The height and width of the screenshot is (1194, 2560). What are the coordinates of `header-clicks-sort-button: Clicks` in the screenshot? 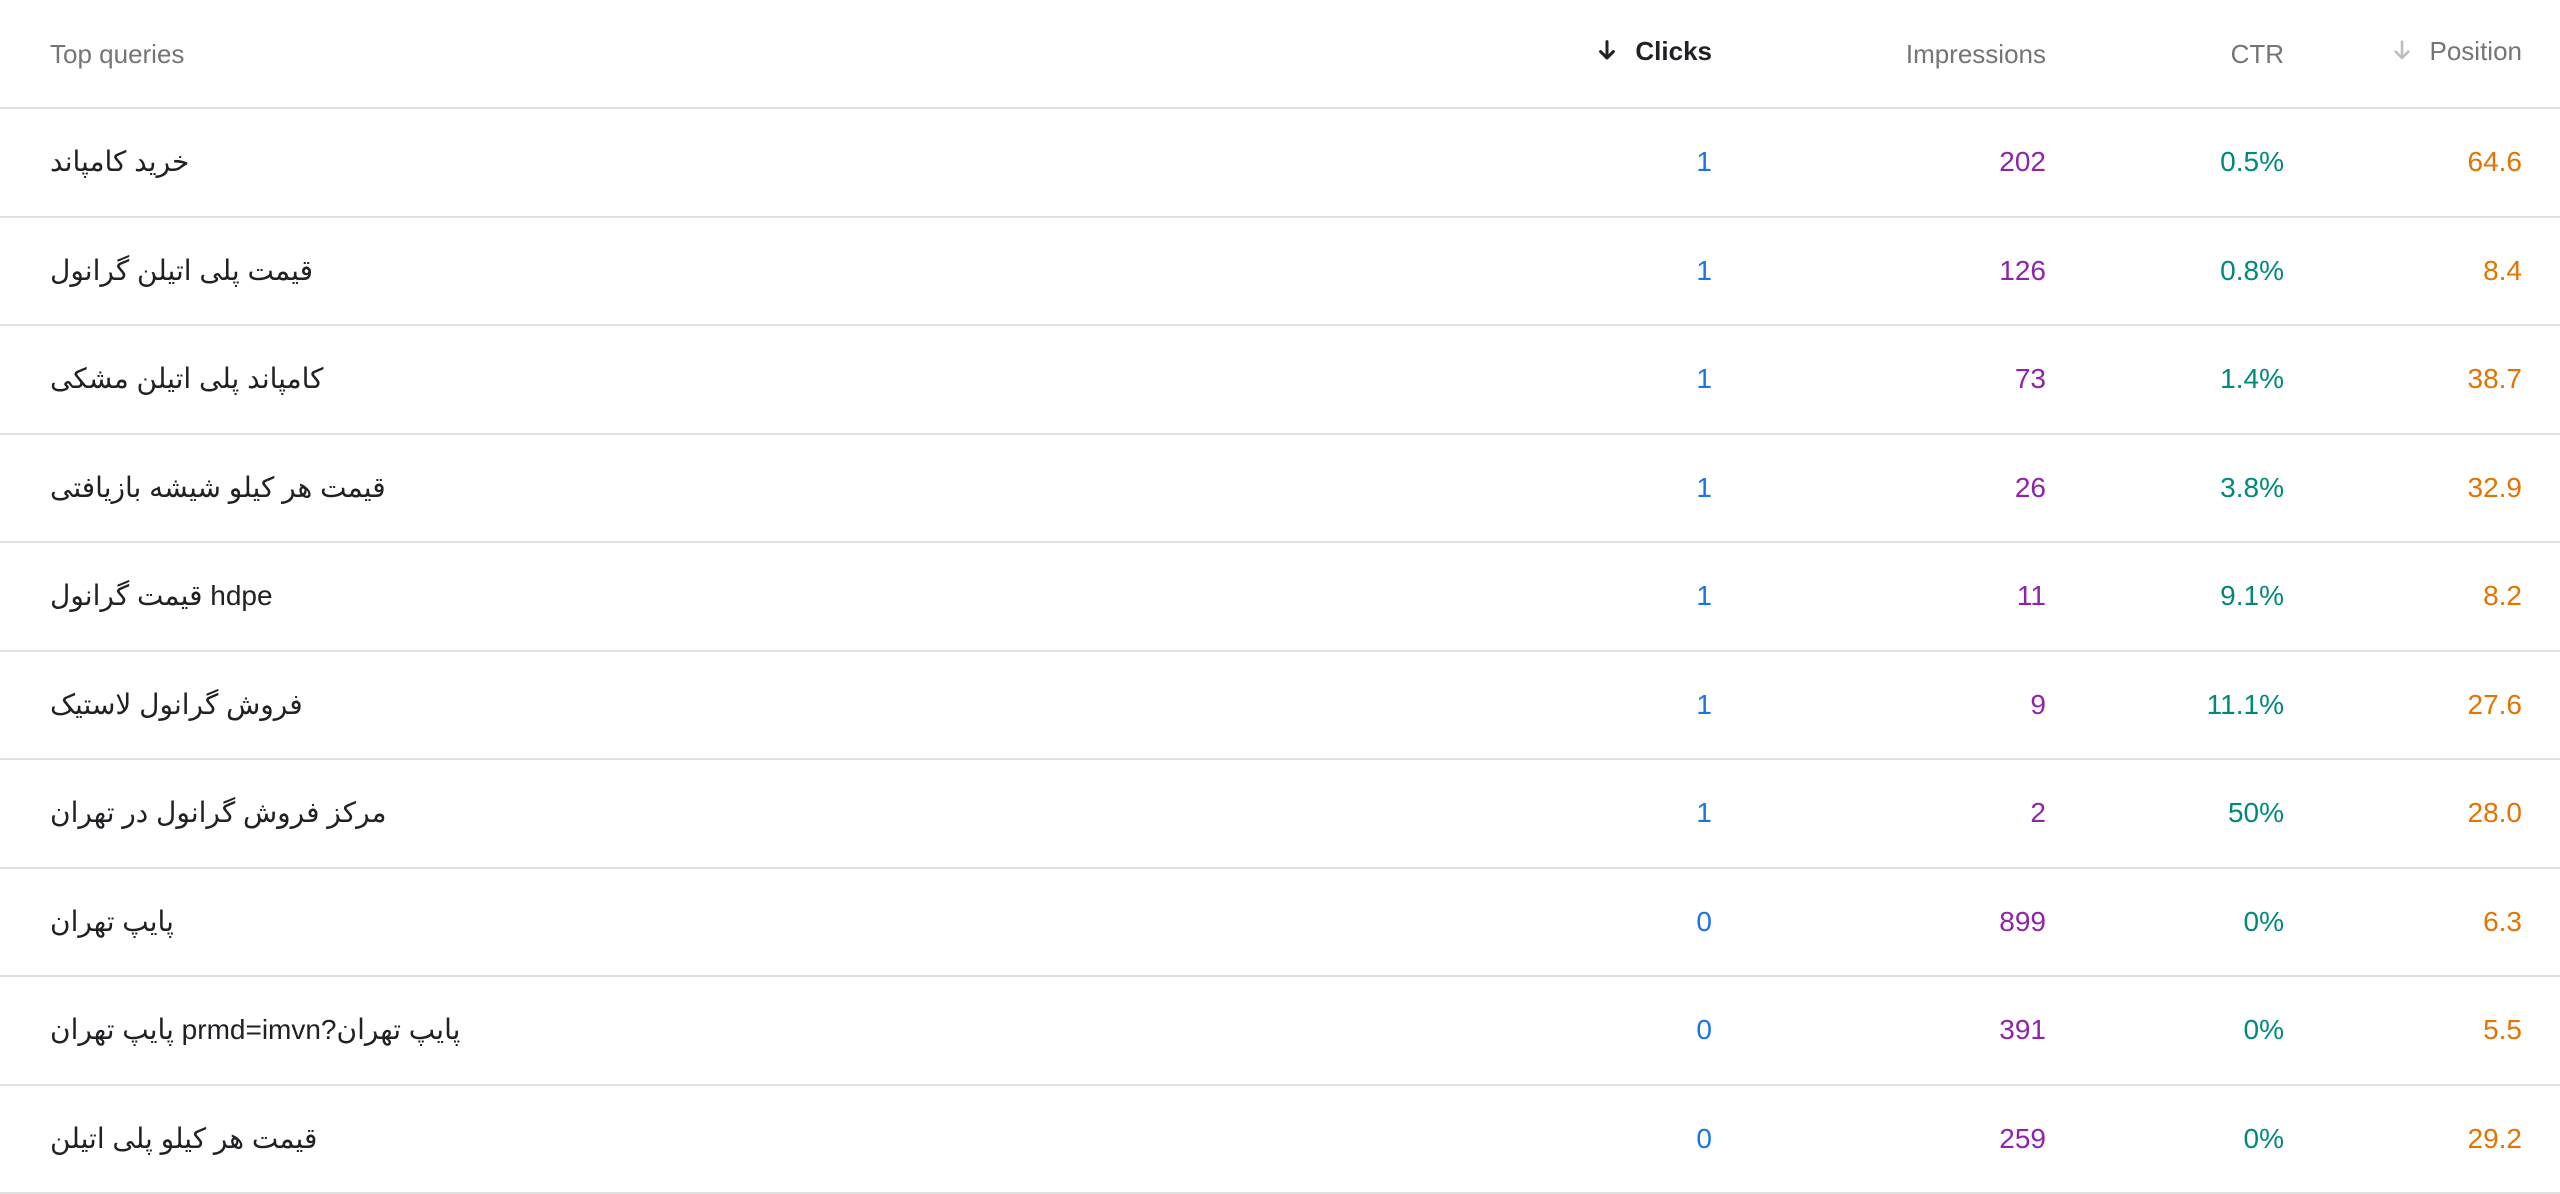 It's located at (1652, 51).